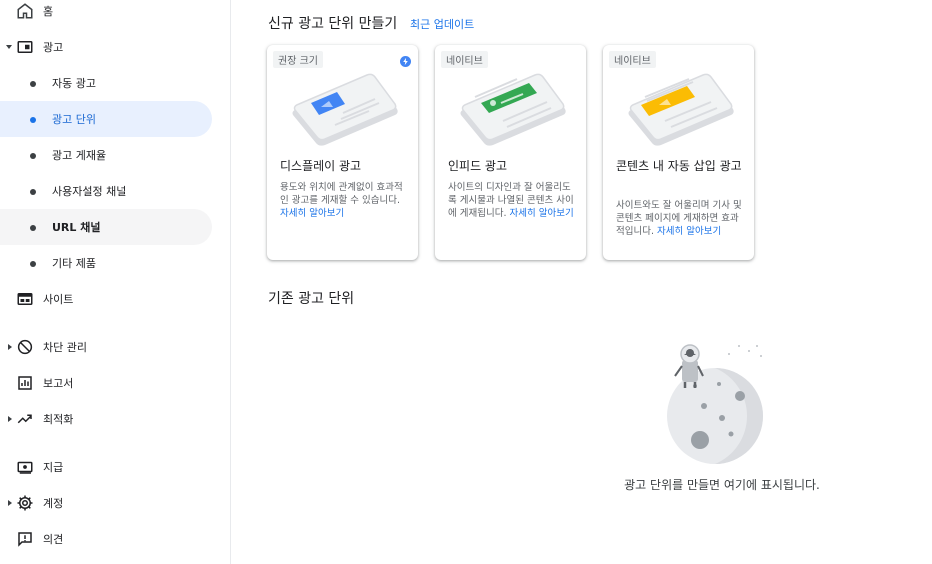 The image size is (932, 564). I want to click on block-icon, so click(25, 347).